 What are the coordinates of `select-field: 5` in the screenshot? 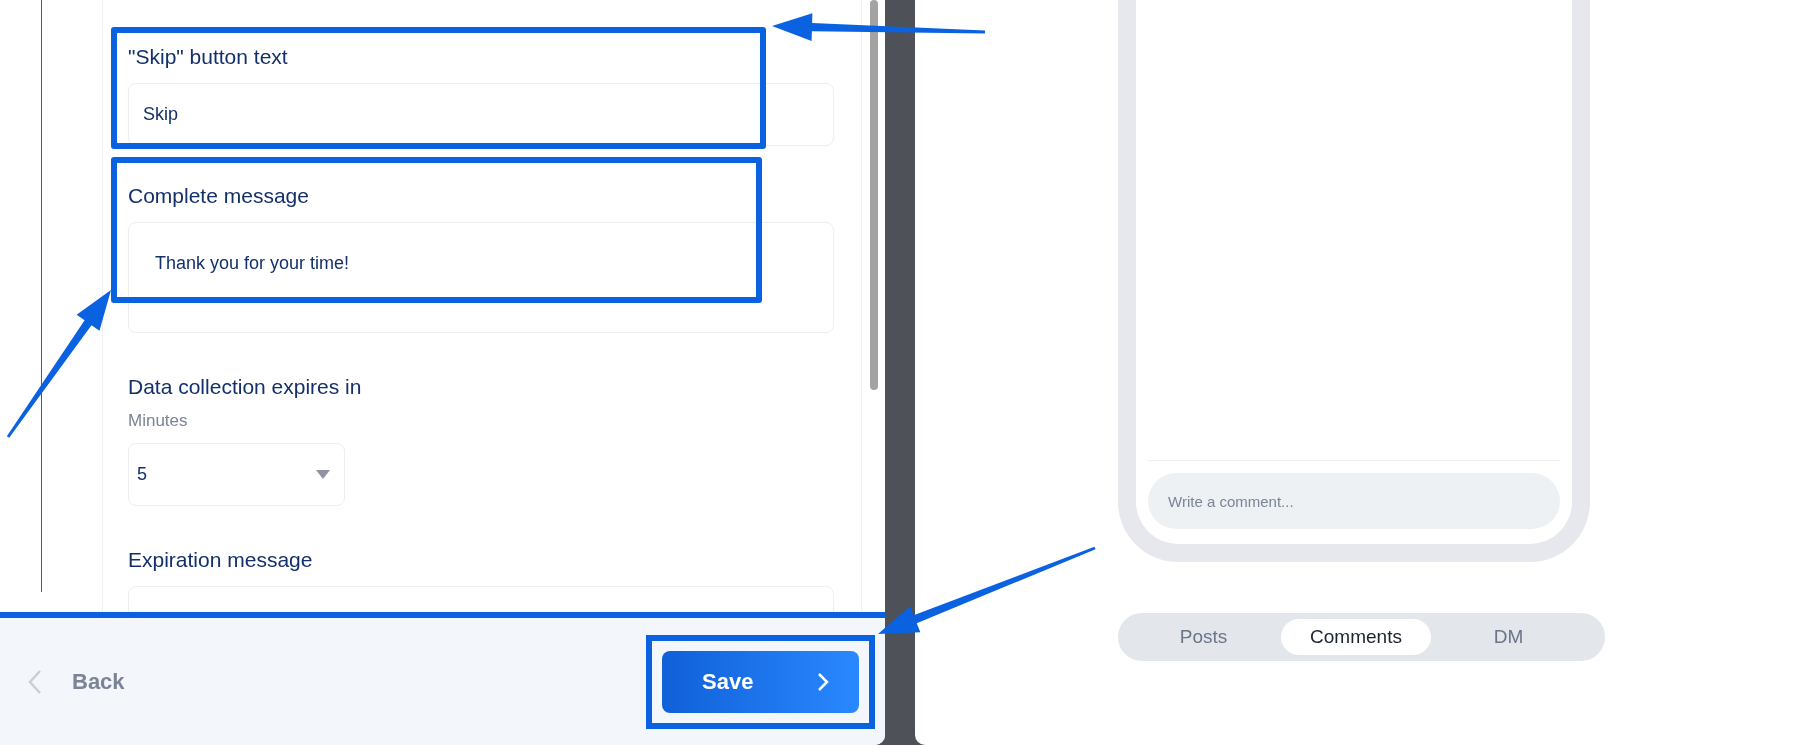 It's located at (236, 474).